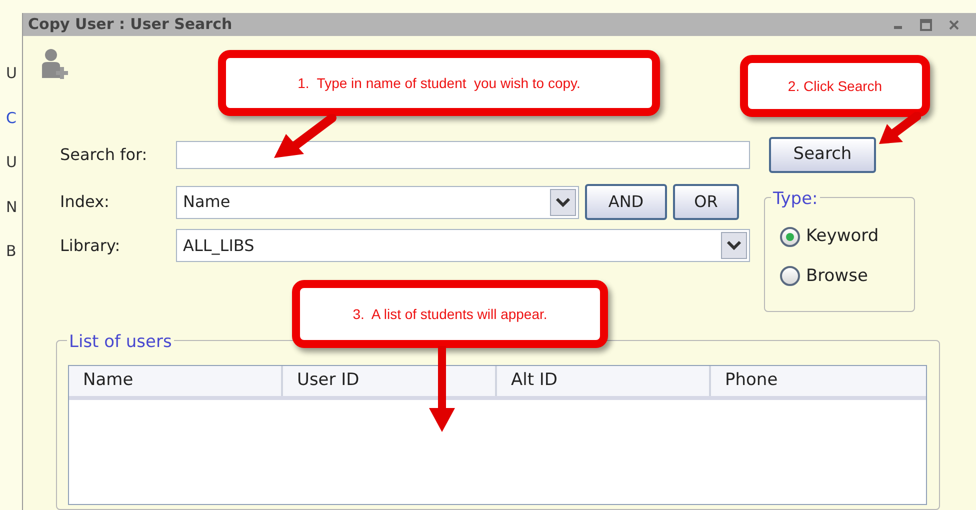  Describe the element at coordinates (604, 381) in the screenshot. I see `column-header: Alt ID` at that location.